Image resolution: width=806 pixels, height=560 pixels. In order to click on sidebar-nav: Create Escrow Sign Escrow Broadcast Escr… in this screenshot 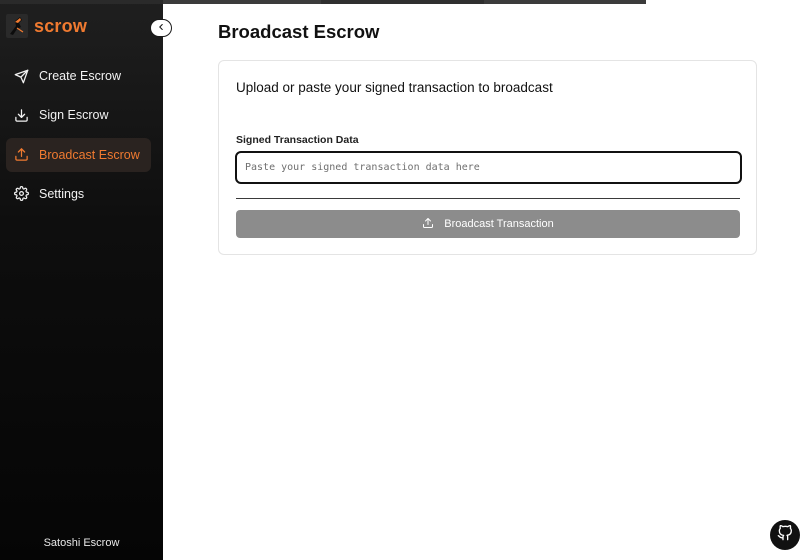, I will do `click(78, 137)`.